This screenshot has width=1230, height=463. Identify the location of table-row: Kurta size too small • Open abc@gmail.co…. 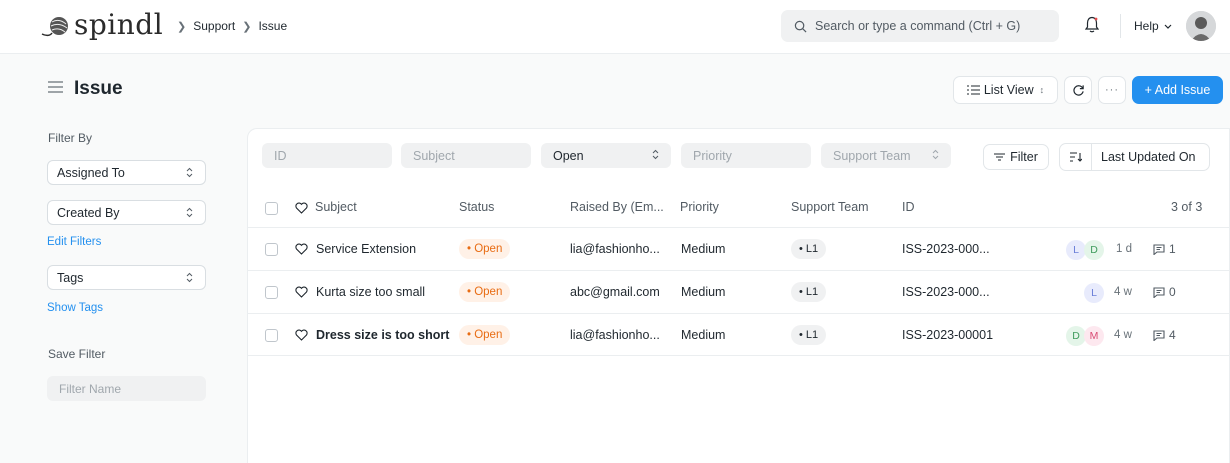
(739, 291).